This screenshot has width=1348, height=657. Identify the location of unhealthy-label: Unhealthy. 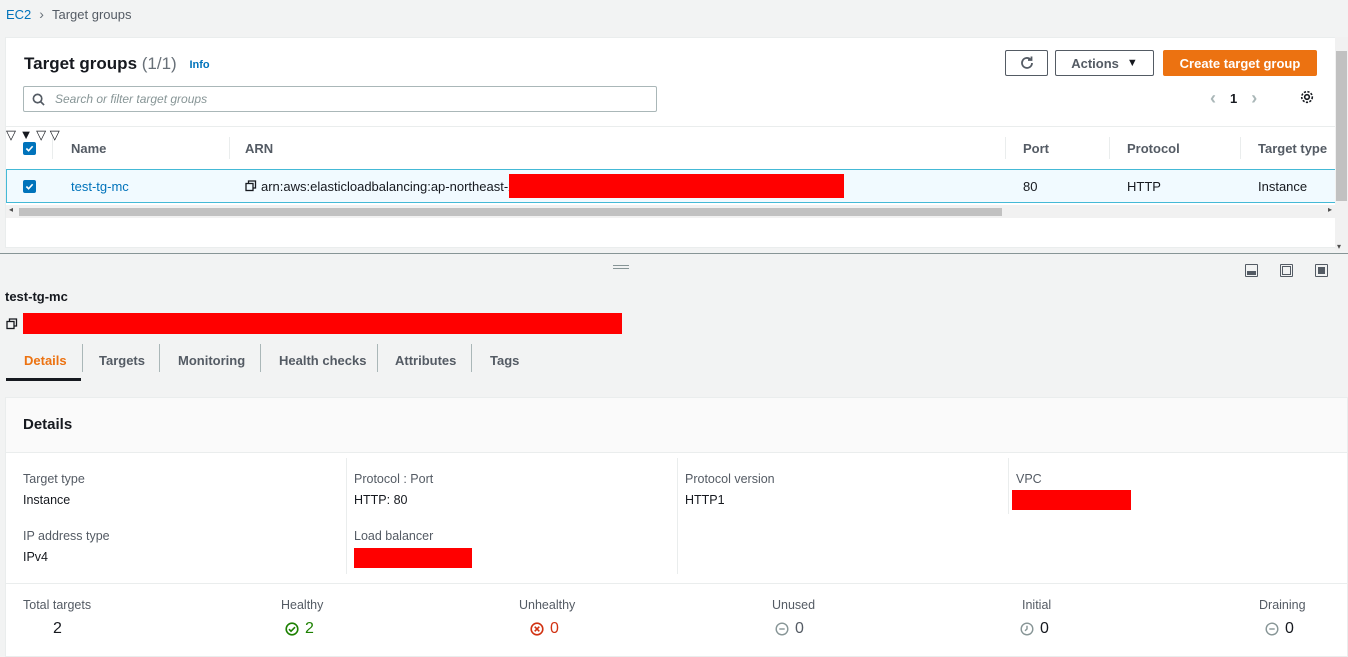
(547, 605).